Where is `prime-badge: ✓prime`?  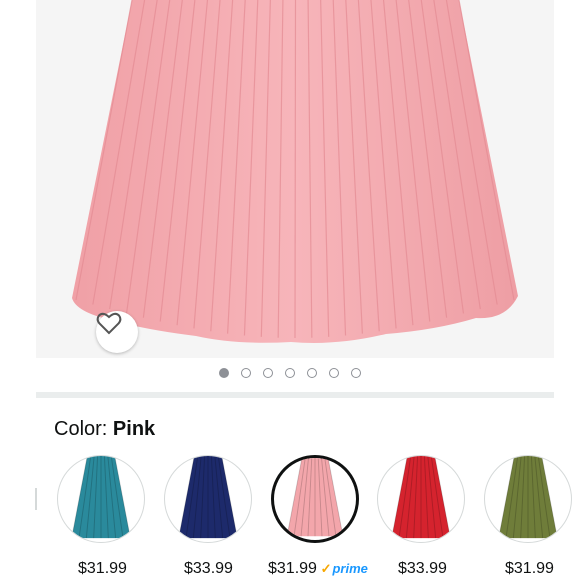 prime-badge: ✓prime is located at coordinates (342, 568).